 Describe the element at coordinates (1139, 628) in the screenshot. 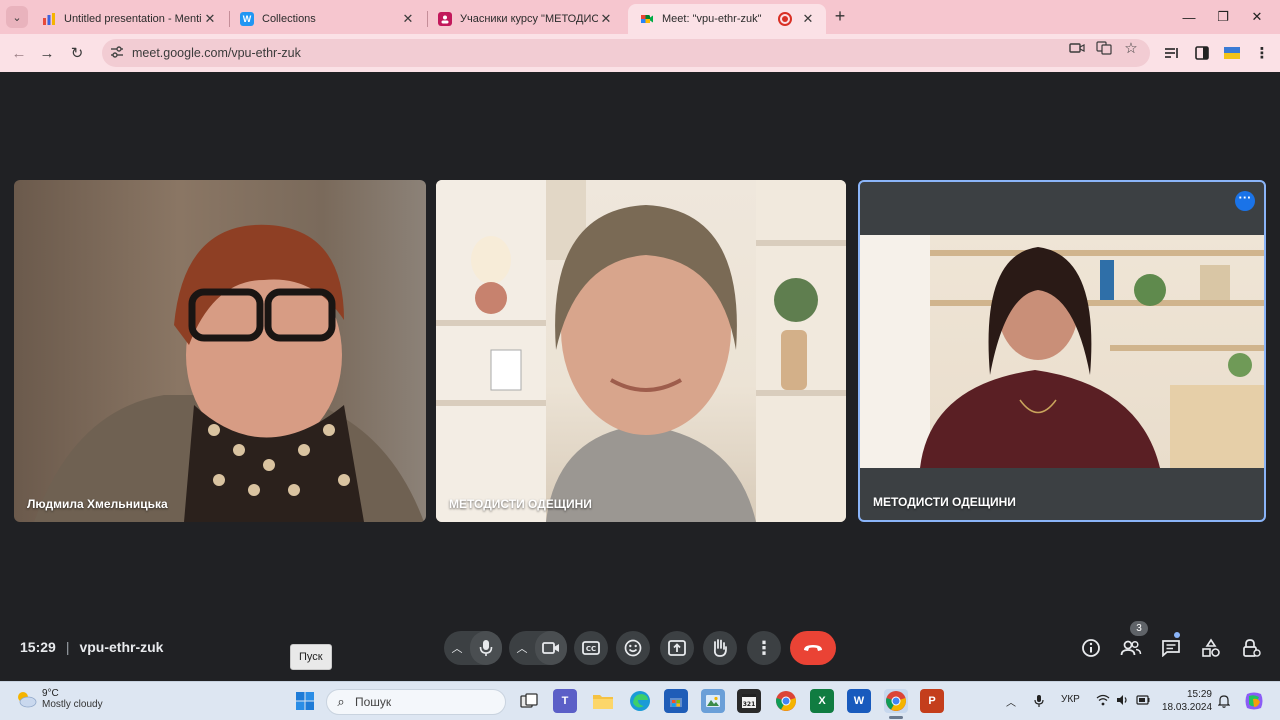

I see `people-count-badge: 3` at that location.